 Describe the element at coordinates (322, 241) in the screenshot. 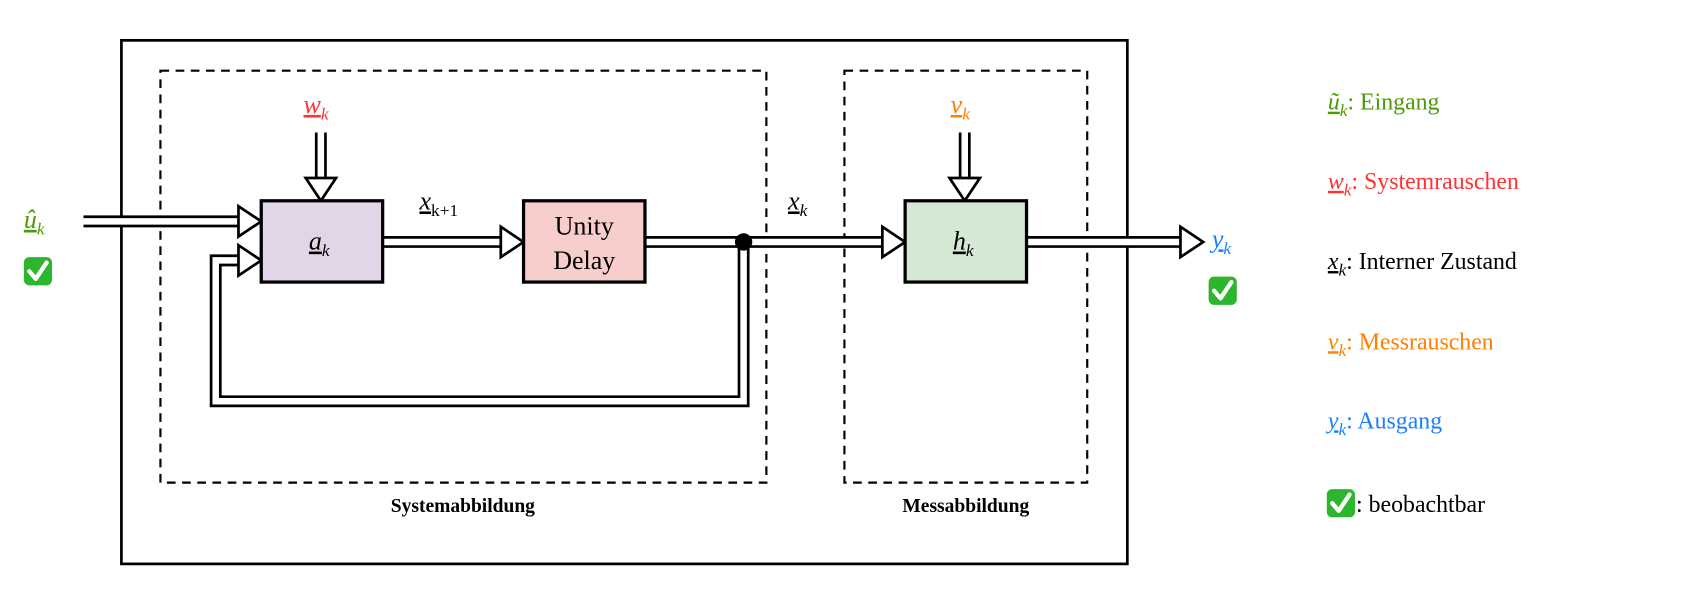

I see `block-a: ak` at that location.